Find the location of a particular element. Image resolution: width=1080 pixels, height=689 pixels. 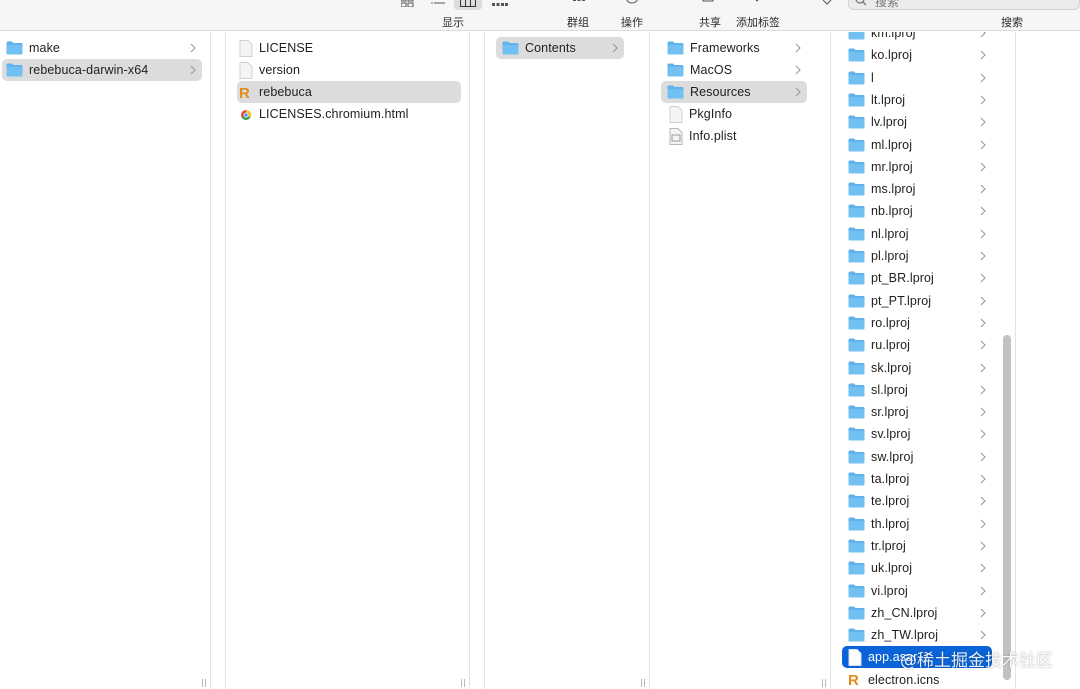

vertical-scrollbar is located at coordinates (1007, 507).